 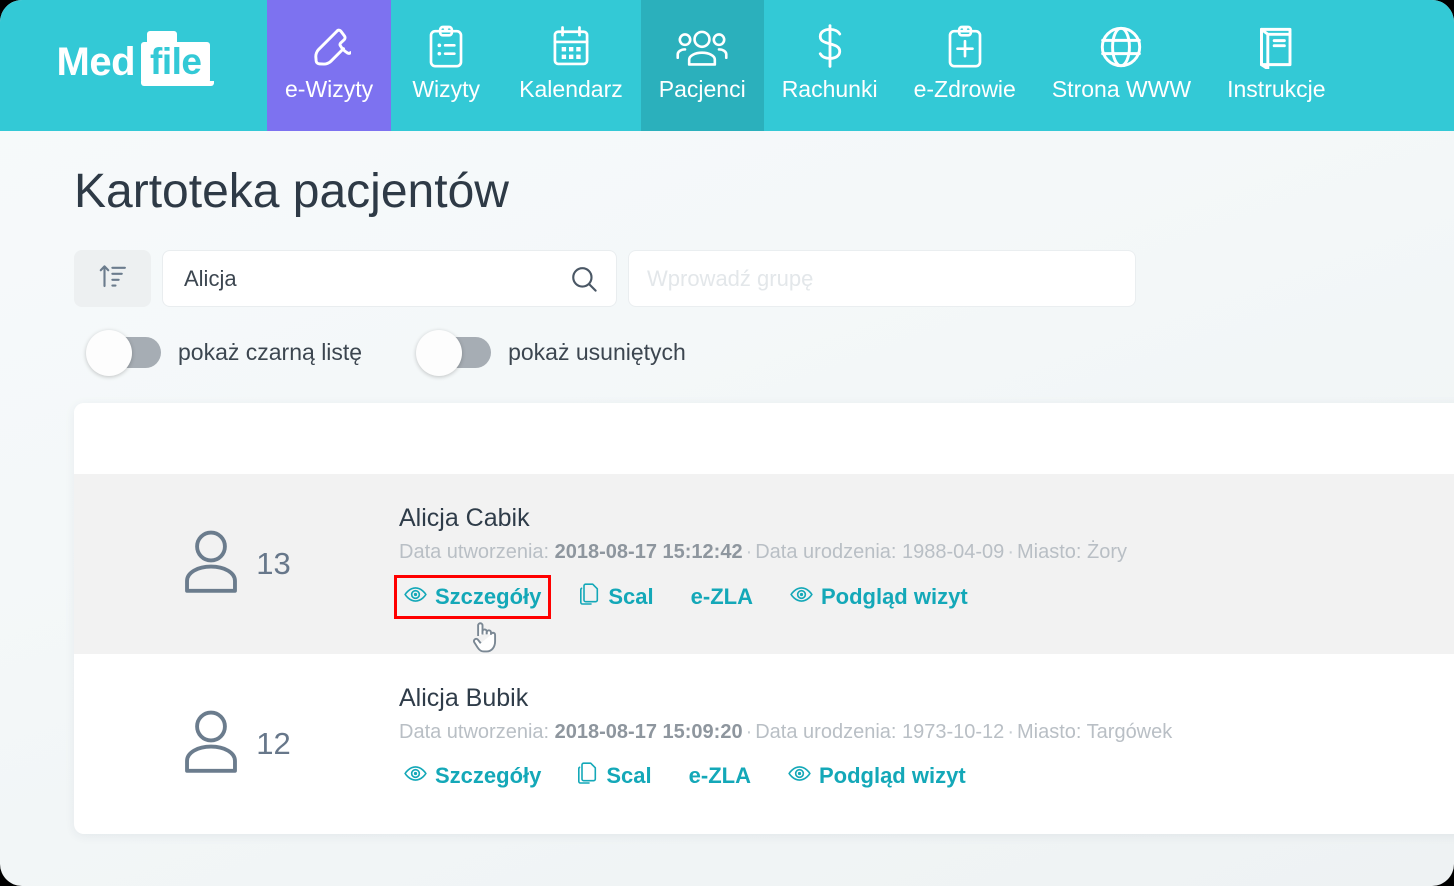 I want to click on search-input, so click(x=389, y=278).